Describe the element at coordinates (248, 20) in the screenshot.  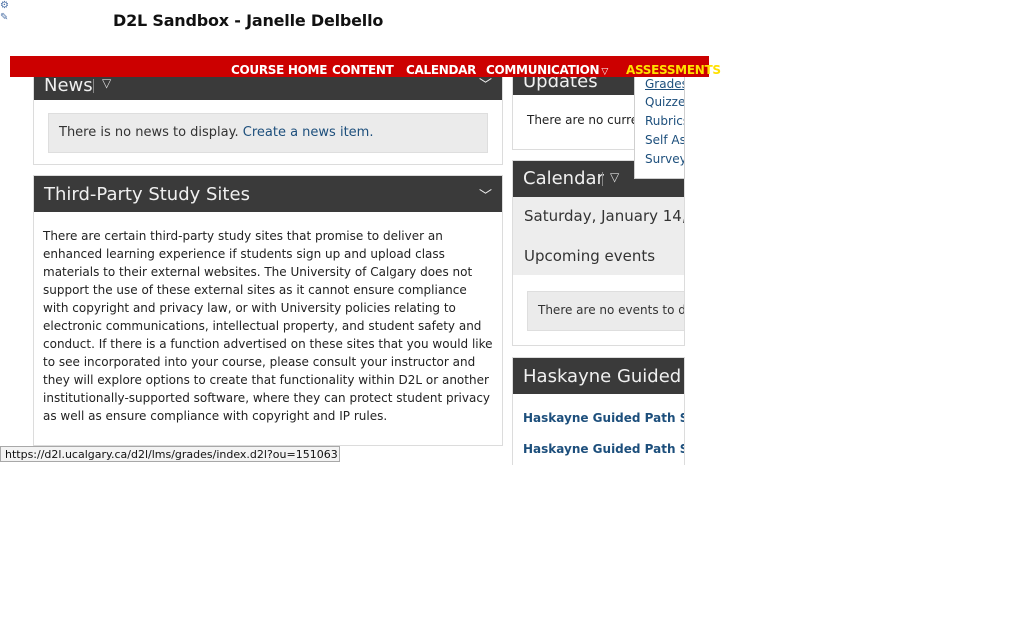
I see `course-title: D2L Sandbox - Janelle Delbello` at that location.